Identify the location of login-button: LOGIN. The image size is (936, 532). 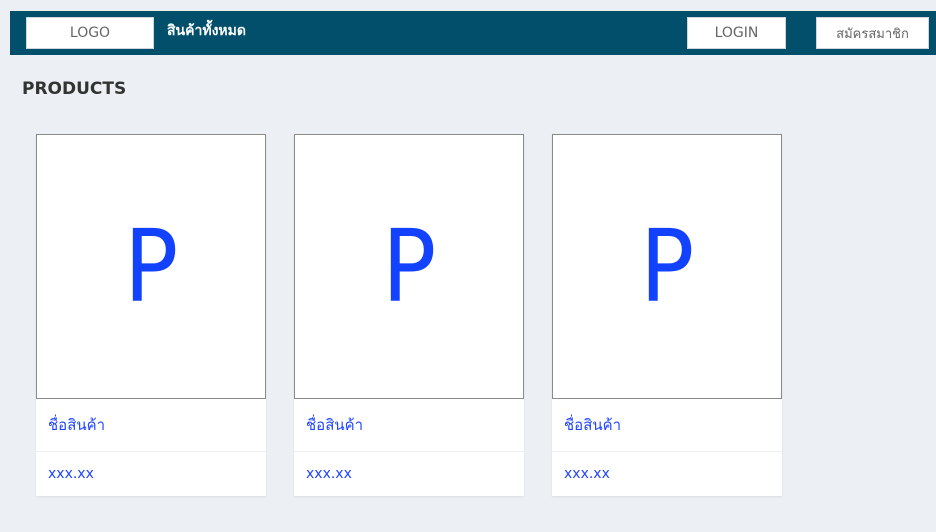
(736, 33).